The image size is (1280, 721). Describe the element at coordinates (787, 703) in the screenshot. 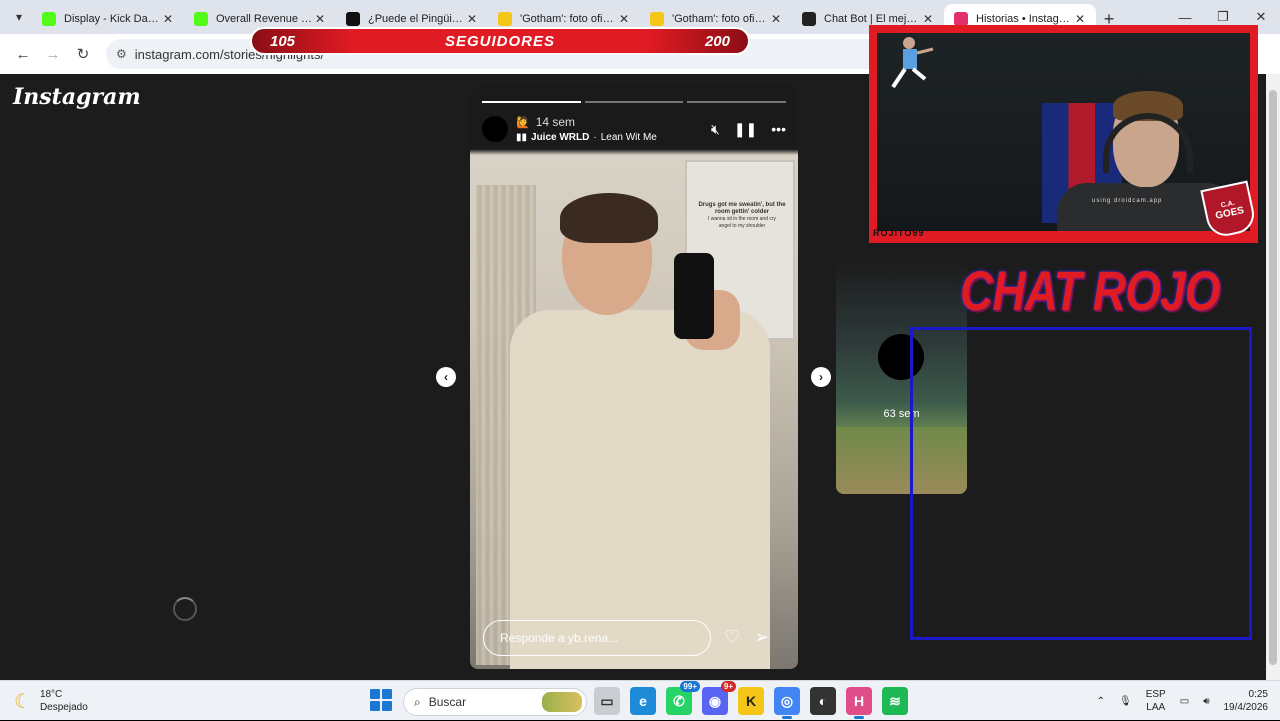

I see `chrome-icon: ◎` at that location.